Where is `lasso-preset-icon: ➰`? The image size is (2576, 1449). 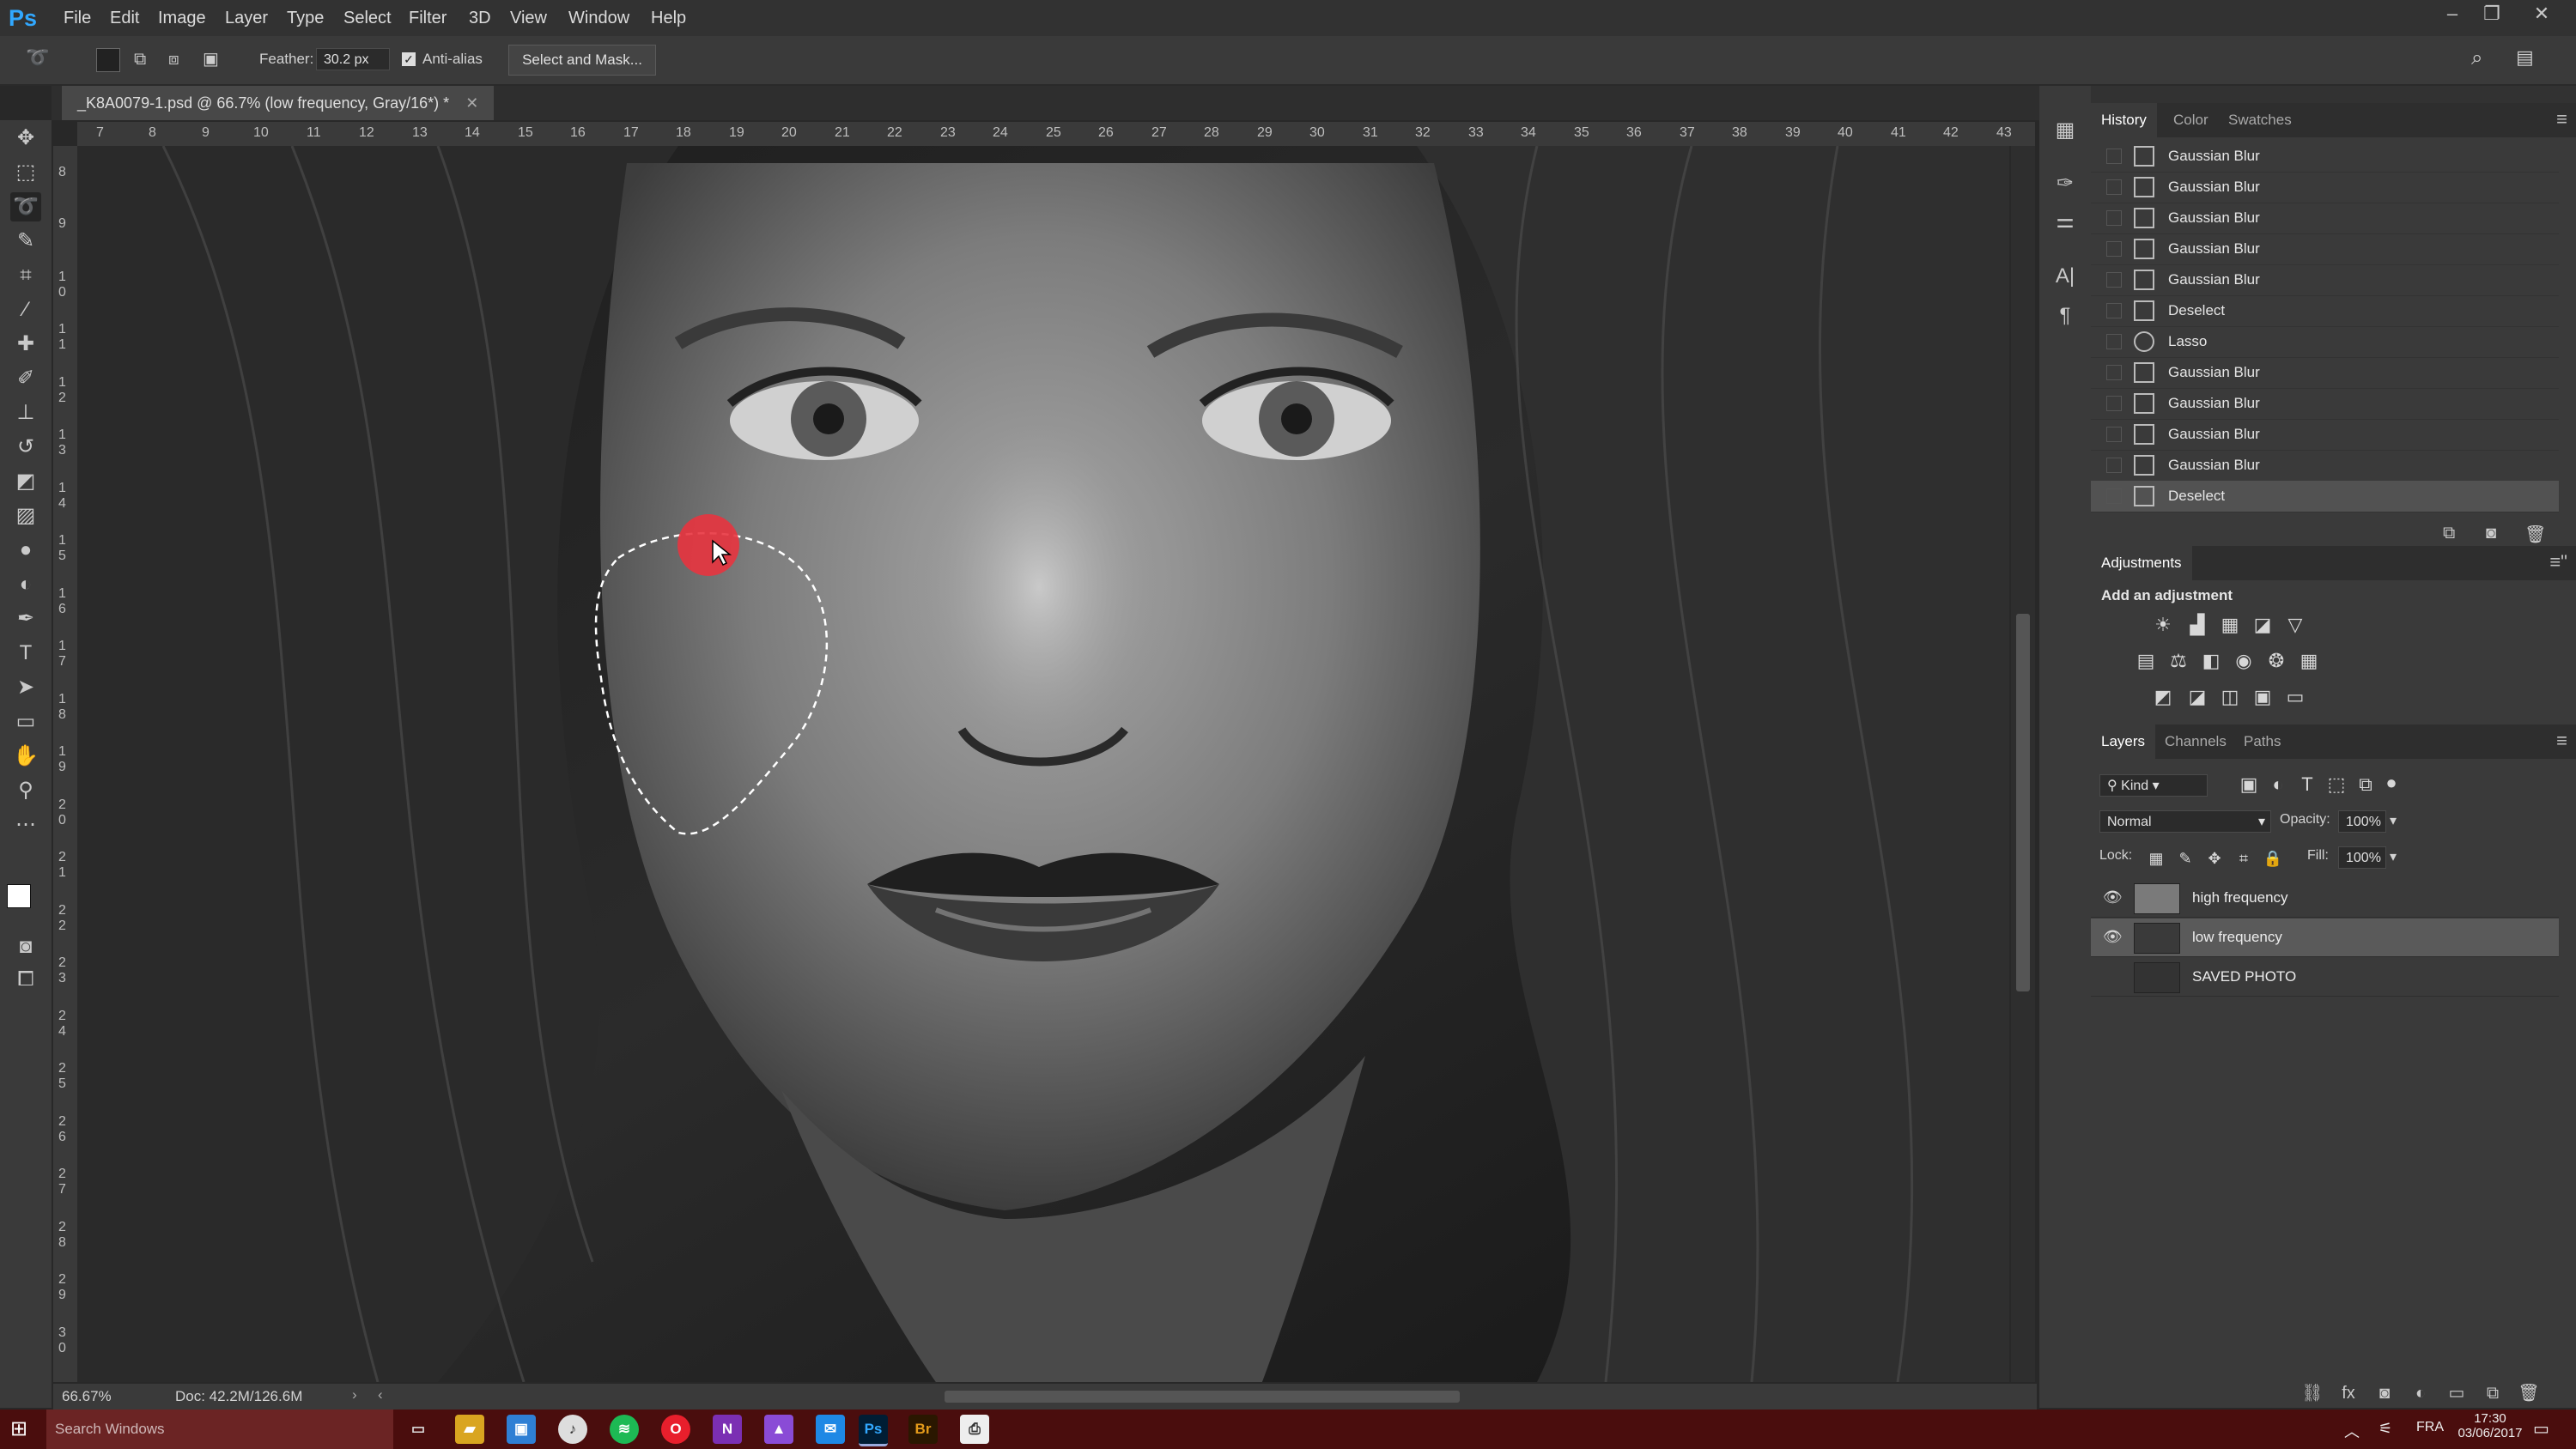
lasso-preset-icon: ➰ is located at coordinates (43, 59).